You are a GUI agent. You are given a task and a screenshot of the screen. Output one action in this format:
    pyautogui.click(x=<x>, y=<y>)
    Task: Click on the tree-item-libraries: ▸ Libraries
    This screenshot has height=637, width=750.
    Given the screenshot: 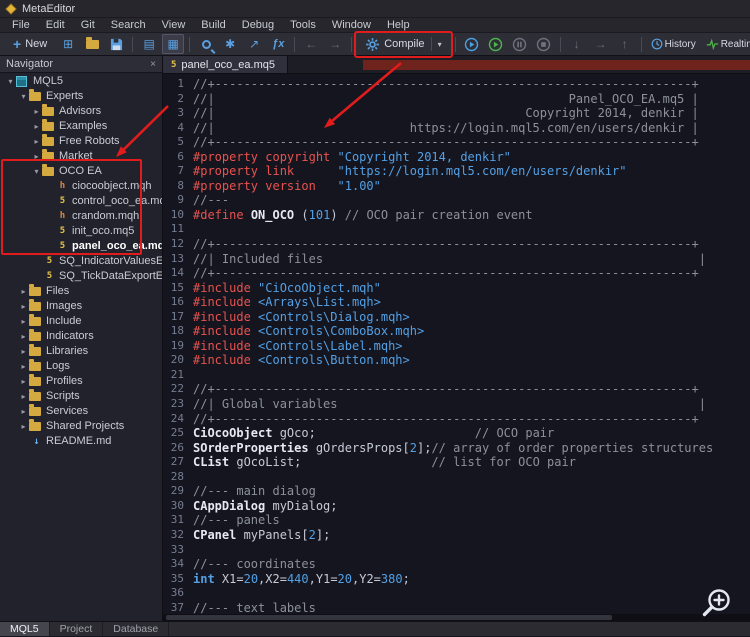 What is the action you would take?
    pyautogui.click(x=81, y=351)
    